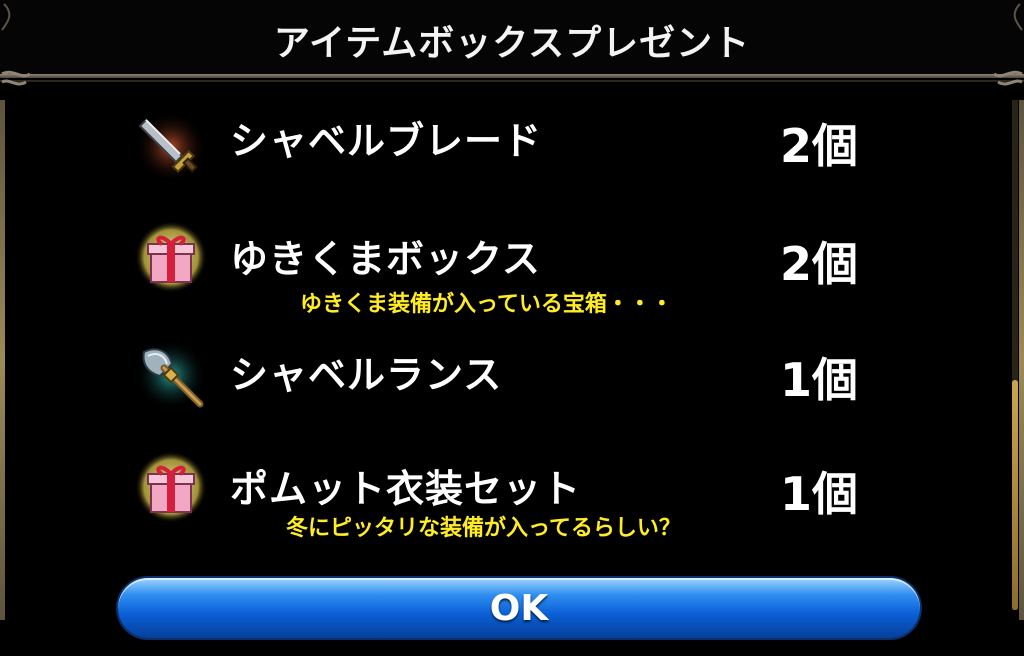  Describe the element at coordinates (406, 489) in the screenshot. I see `item-name: ポムット衣装セット` at that location.